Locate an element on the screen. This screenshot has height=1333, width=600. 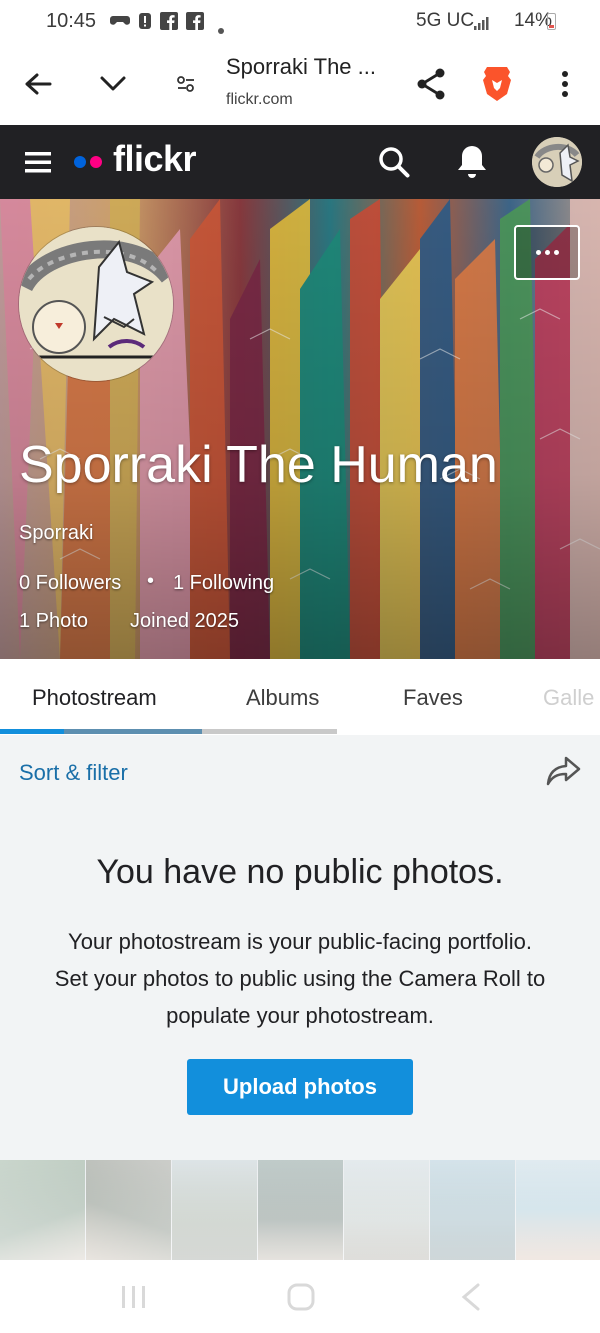
recent-apps-icon is located at coordinates (134, 1299).